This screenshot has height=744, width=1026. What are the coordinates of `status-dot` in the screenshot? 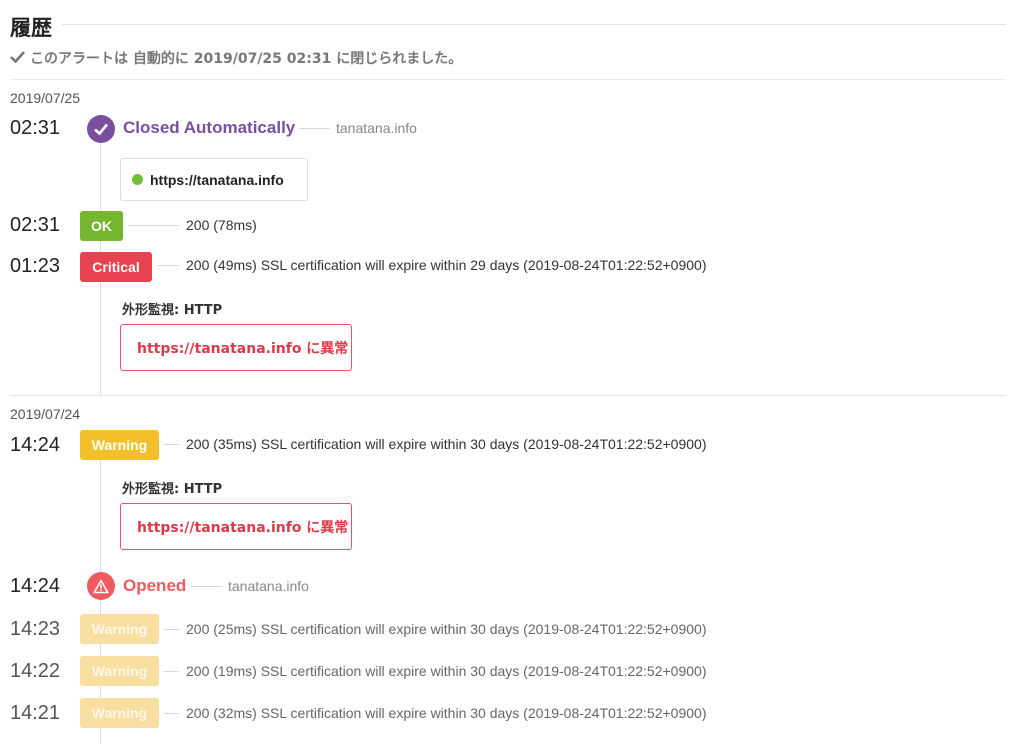 It's located at (137, 179).